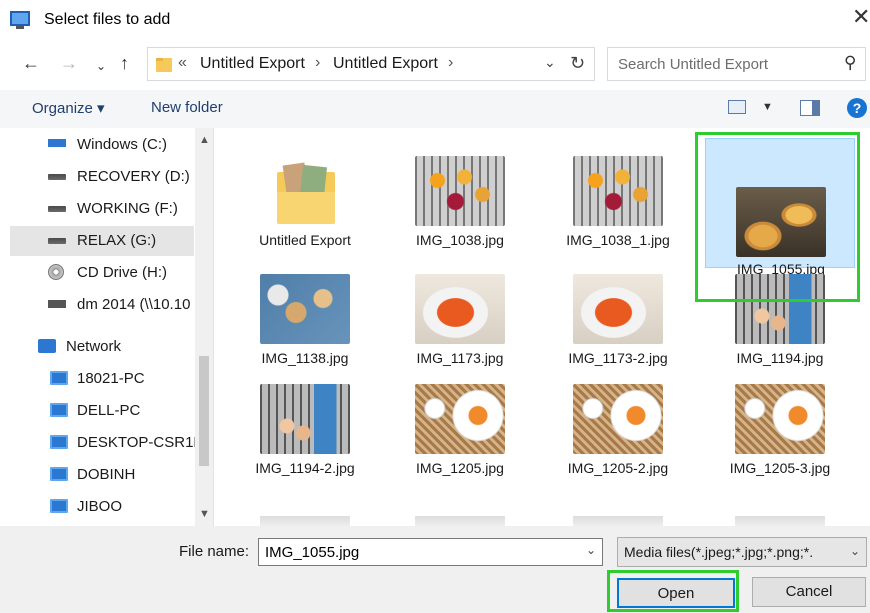  I want to click on file-item: IMG_1194-2.jpg, so click(305, 432).